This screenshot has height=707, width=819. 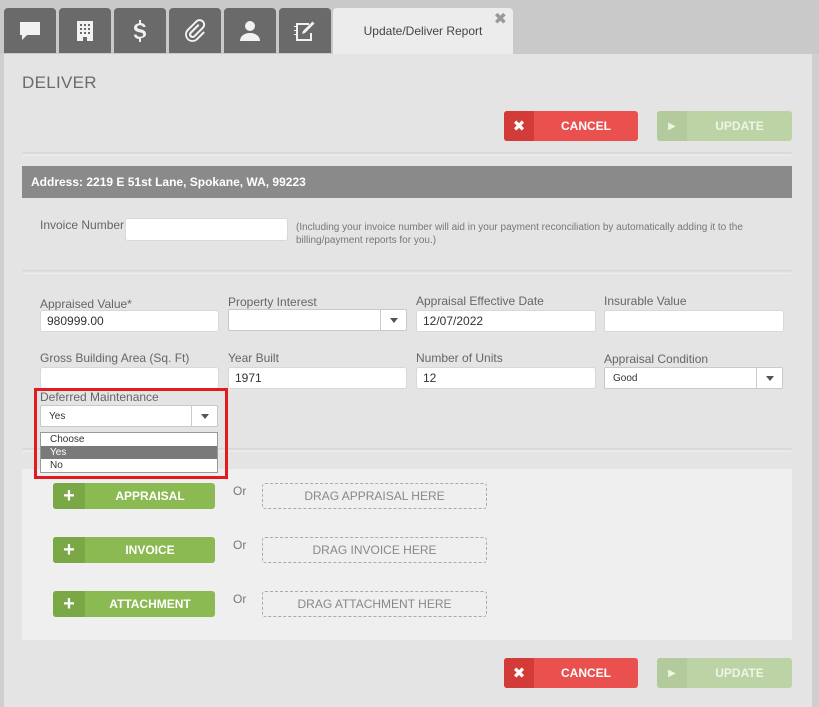 What do you see at coordinates (480, 301) in the screenshot?
I see `effective-date-label: Appraisal Effective Date` at bounding box center [480, 301].